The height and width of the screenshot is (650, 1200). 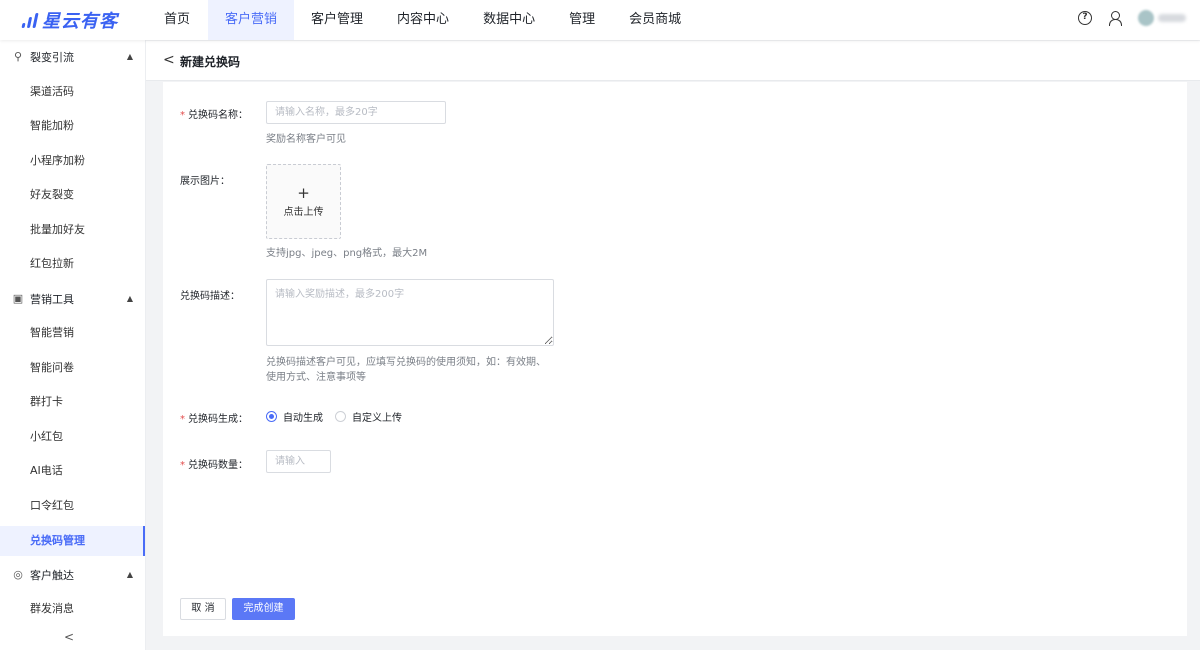 What do you see at coordinates (377, 418) in the screenshot?
I see `radio-label: 自定义上传` at bounding box center [377, 418].